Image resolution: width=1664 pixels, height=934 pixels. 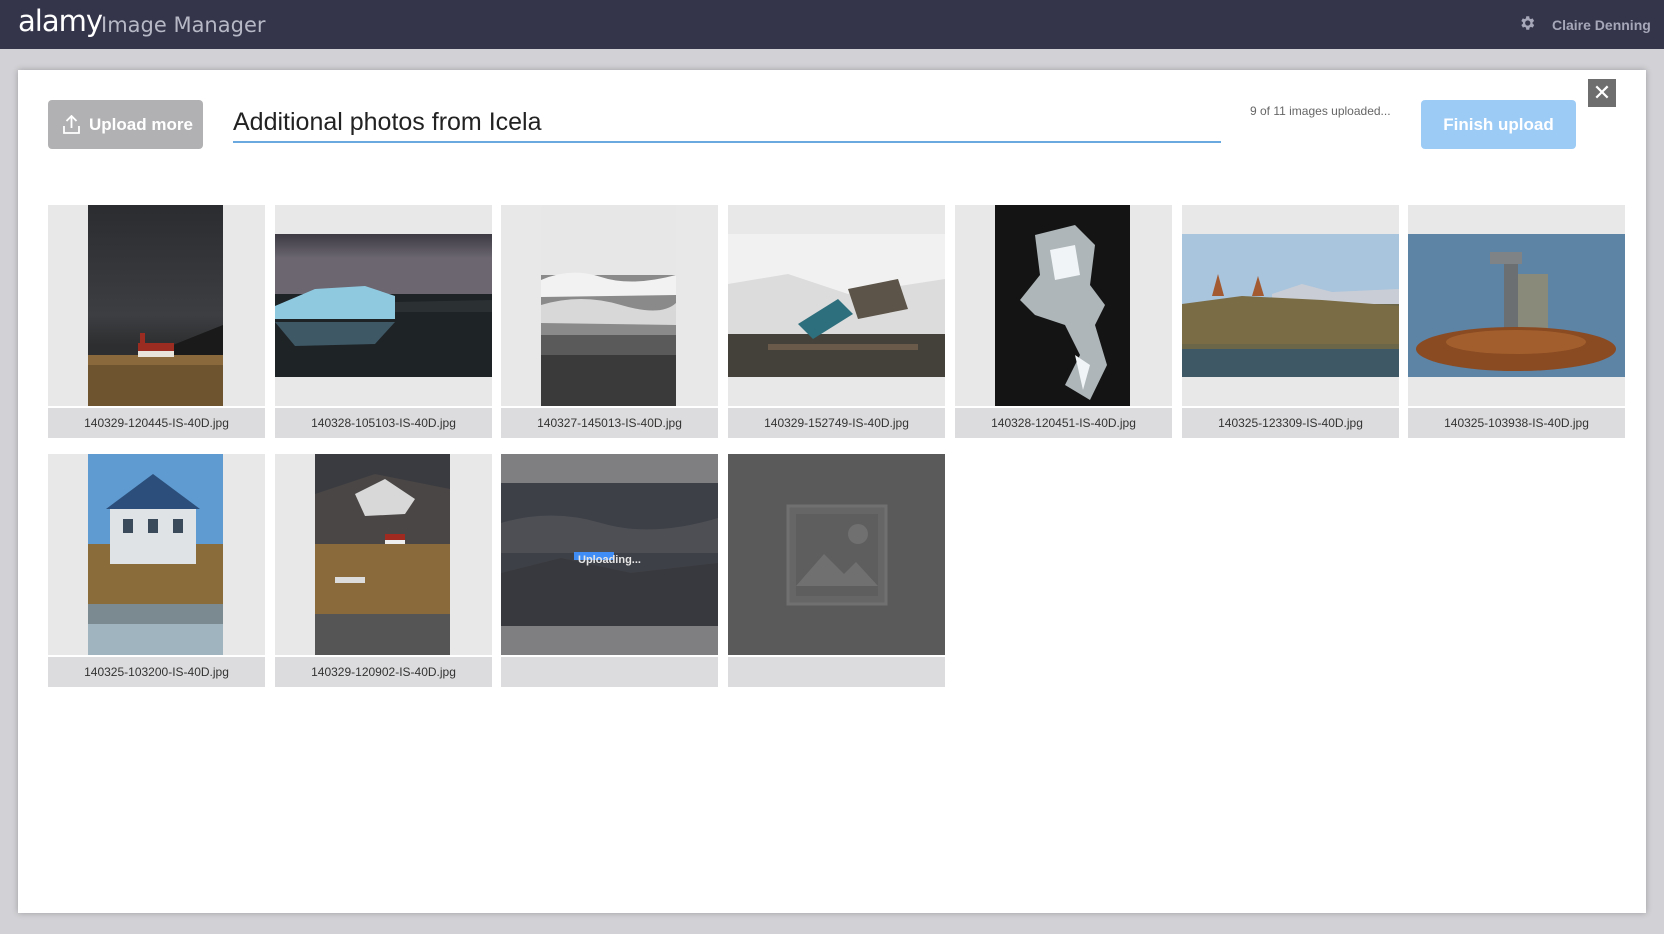 I want to click on image-tile: 140325-123309-IS-40D.jpg, so click(x=1290, y=321).